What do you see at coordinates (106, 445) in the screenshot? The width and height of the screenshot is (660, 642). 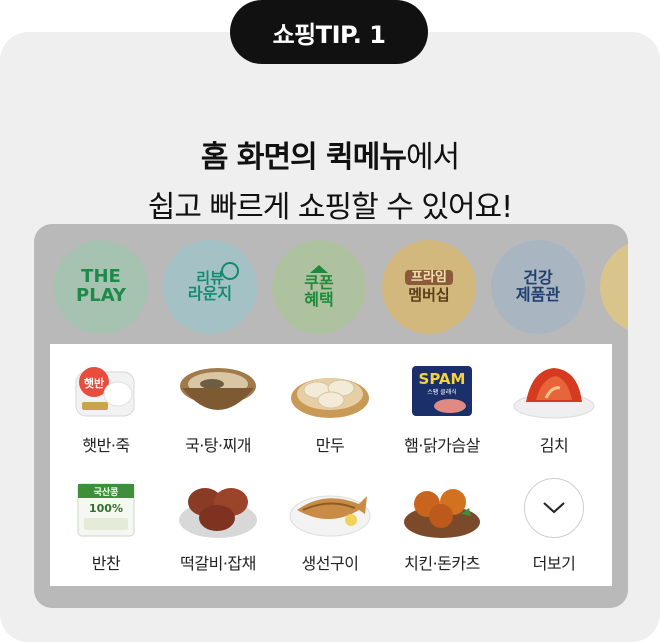 I see `category-label: 햇반·죽` at bounding box center [106, 445].